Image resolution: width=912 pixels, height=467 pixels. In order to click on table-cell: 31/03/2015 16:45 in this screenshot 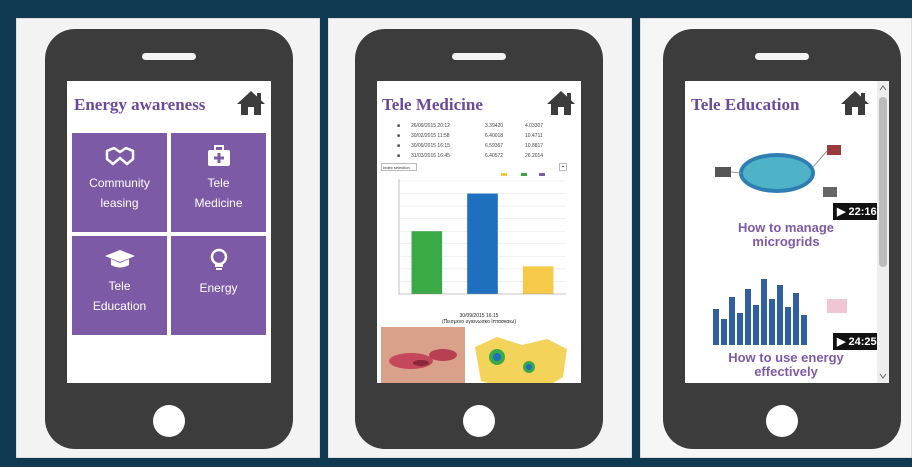, I will do `click(430, 156)`.